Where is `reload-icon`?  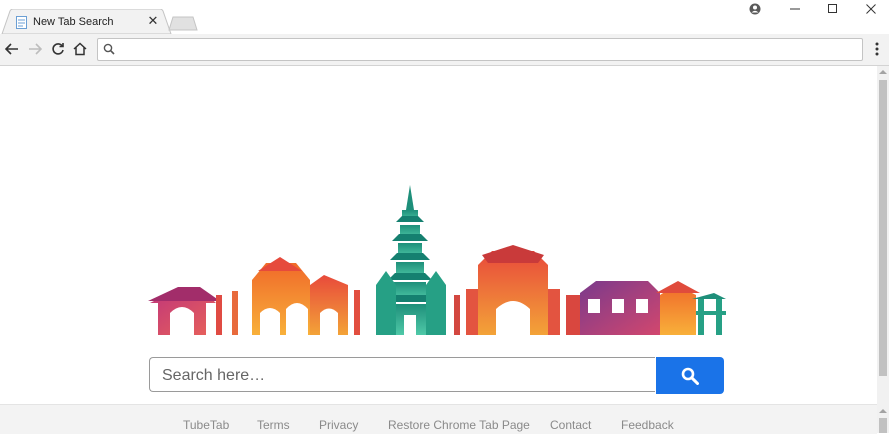
reload-icon is located at coordinates (58, 49).